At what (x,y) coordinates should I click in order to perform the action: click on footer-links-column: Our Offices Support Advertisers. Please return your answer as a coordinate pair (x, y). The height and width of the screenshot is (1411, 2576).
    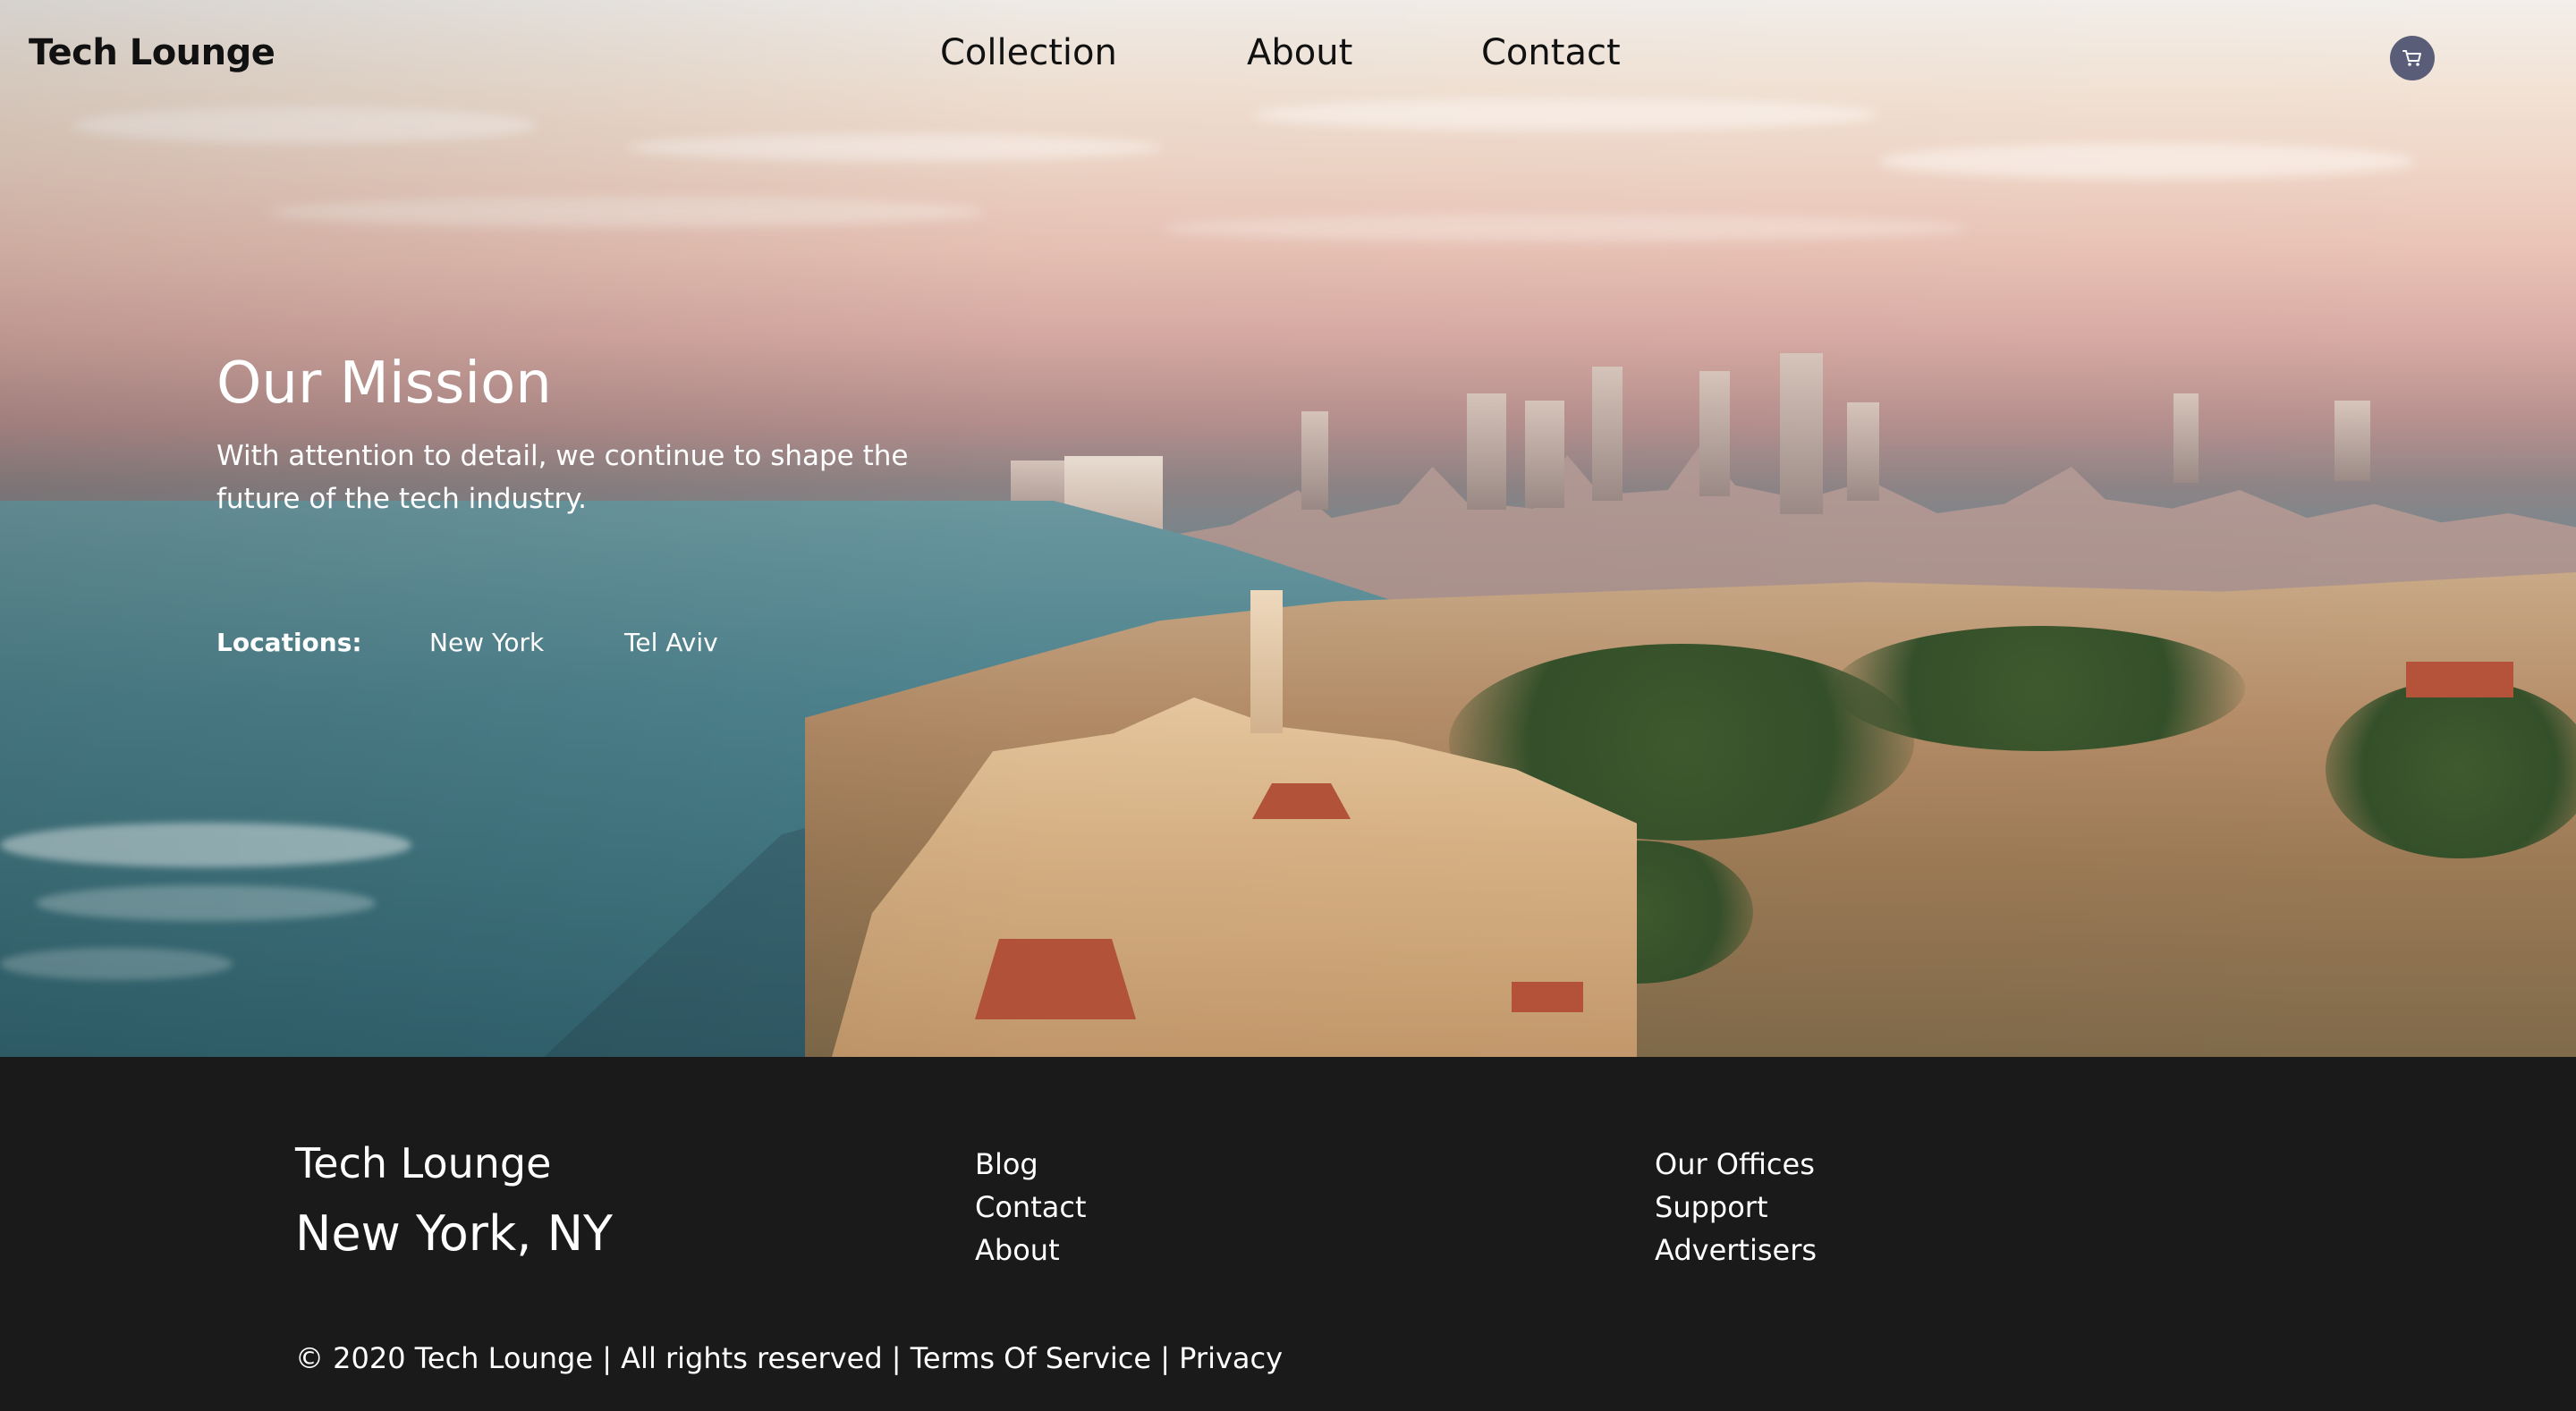
    Looking at the image, I should click on (1736, 1207).